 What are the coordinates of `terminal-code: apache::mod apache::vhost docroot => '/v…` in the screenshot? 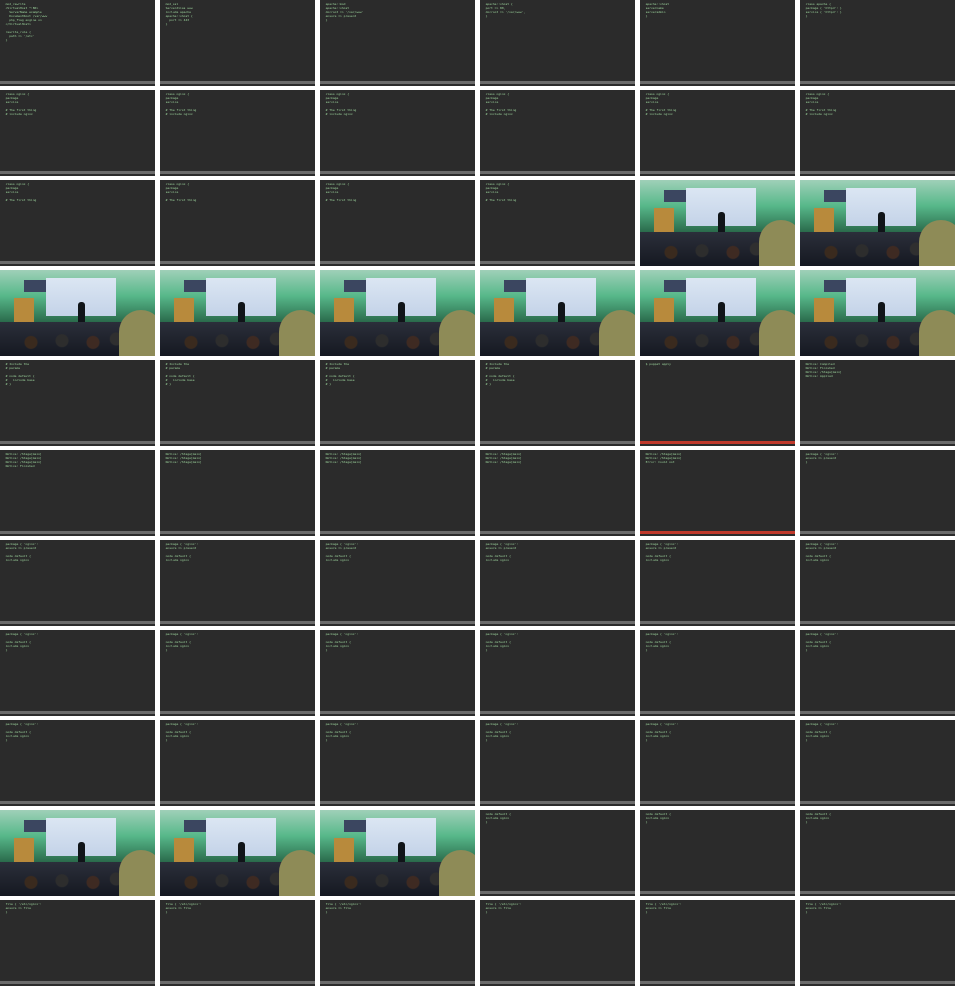 It's located at (397, 40).